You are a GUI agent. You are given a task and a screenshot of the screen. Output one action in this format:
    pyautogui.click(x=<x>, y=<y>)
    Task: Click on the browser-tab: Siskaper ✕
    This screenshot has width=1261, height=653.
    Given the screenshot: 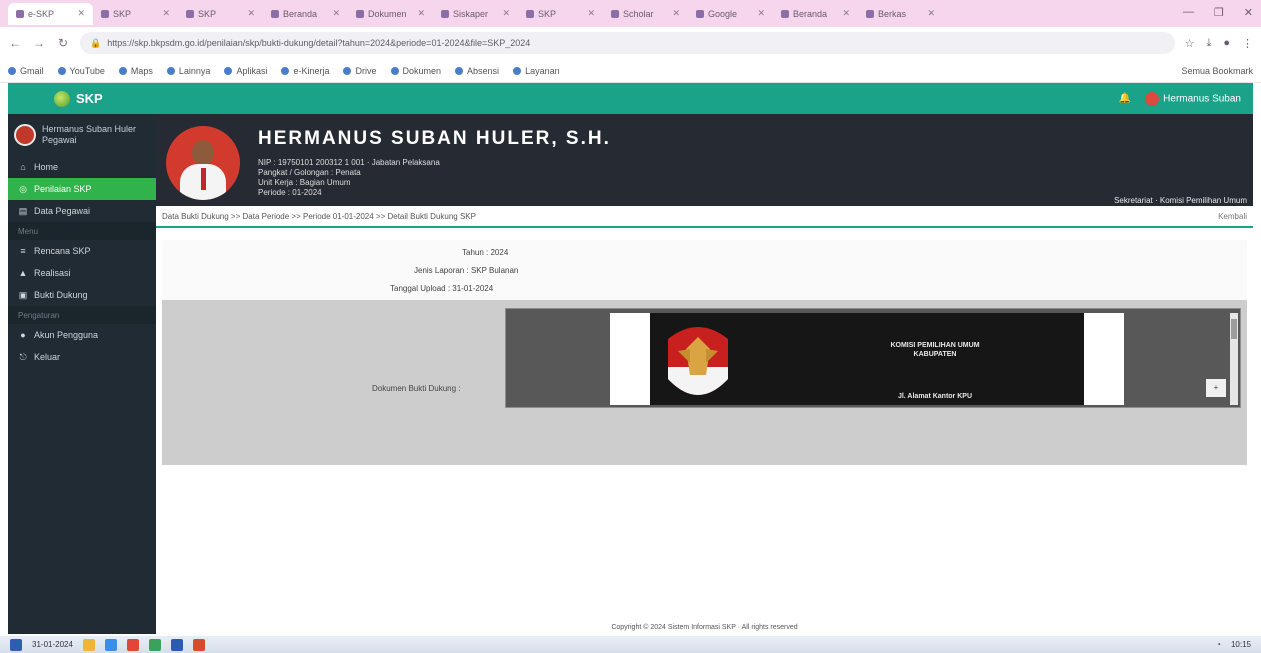 What is the action you would take?
    pyautogui.click(x=475, y=14)
    